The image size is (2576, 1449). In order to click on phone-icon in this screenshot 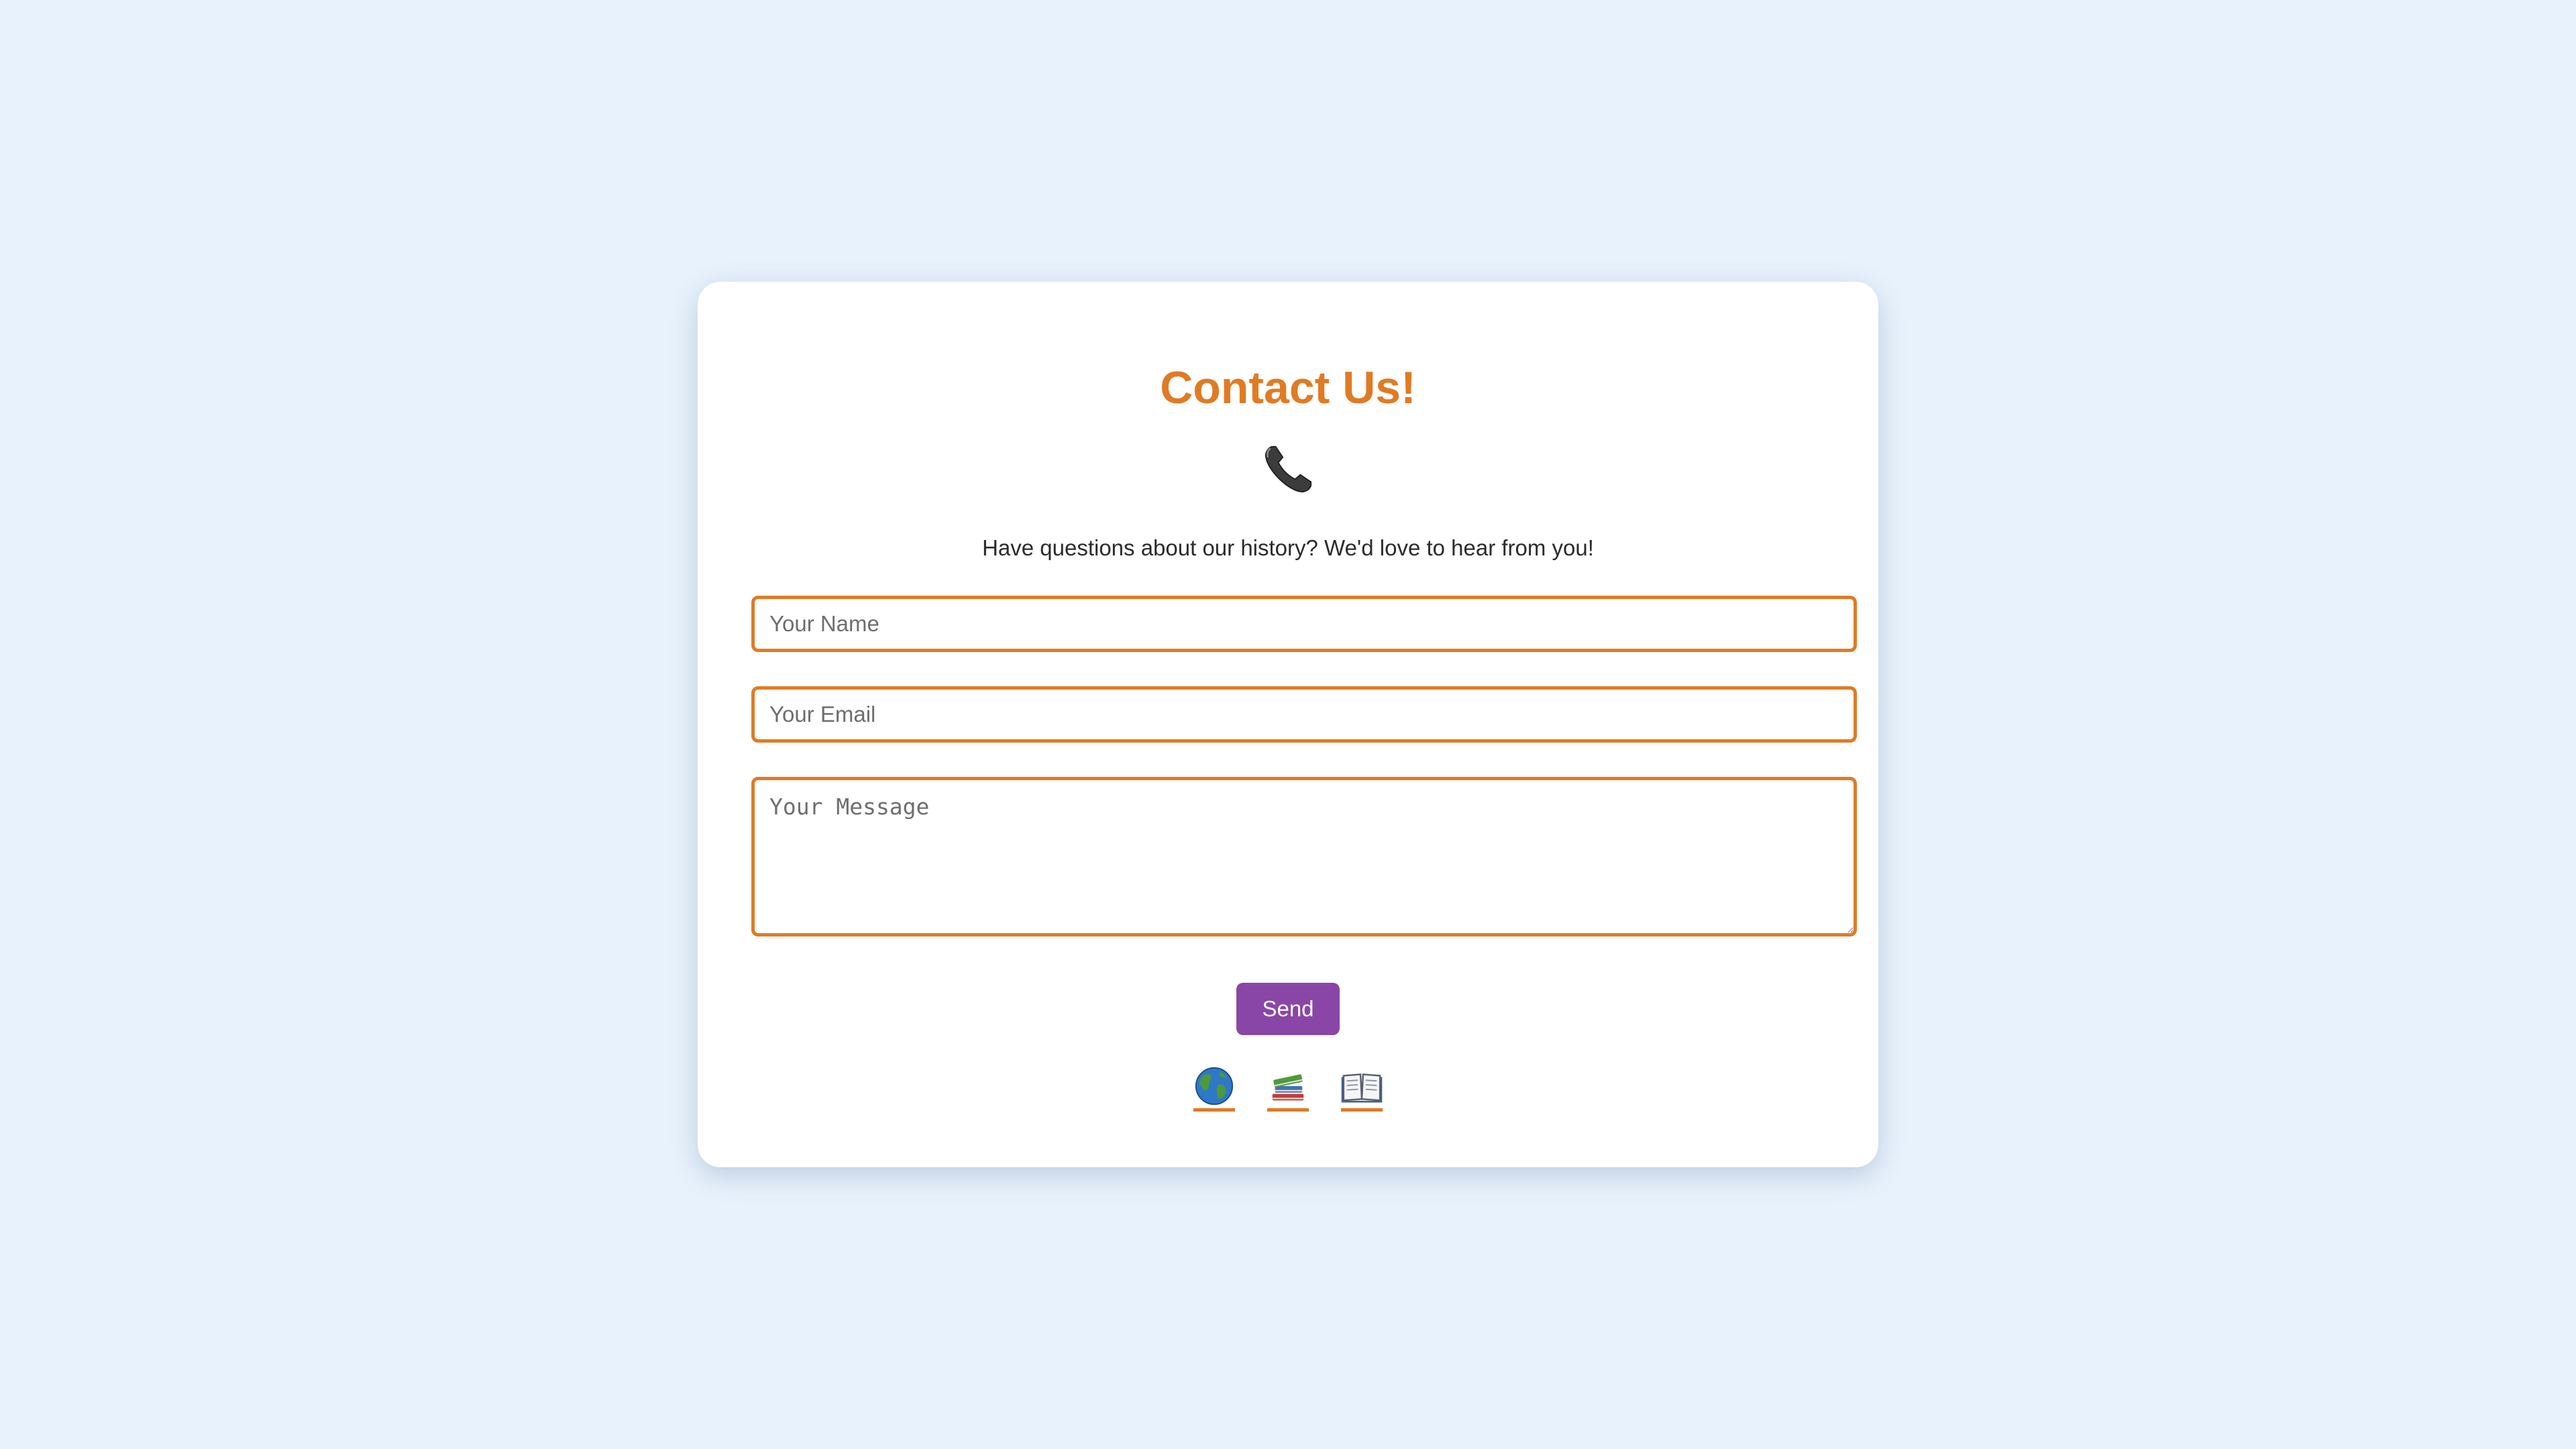, I will do `click(1288, 469)`.